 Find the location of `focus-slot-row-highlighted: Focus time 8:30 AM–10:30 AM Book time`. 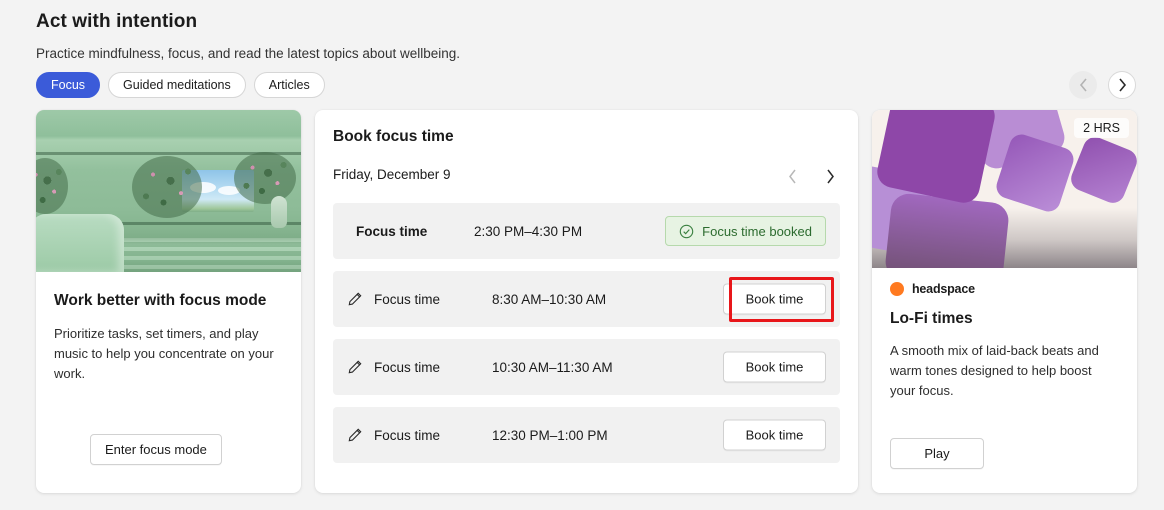

focus-slot-row-highlighted: Focus time 8:30 AM–10:30 AM Book time is located at coordinates (586, 299).